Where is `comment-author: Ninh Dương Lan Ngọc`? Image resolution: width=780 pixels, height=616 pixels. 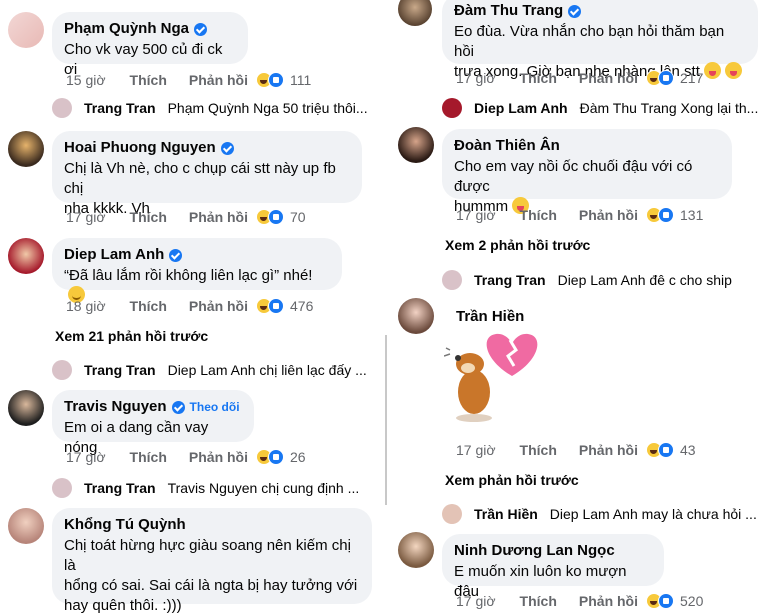
comment-author: Ninh Dương Lan Ngọc is located at coordinates (534, 551).